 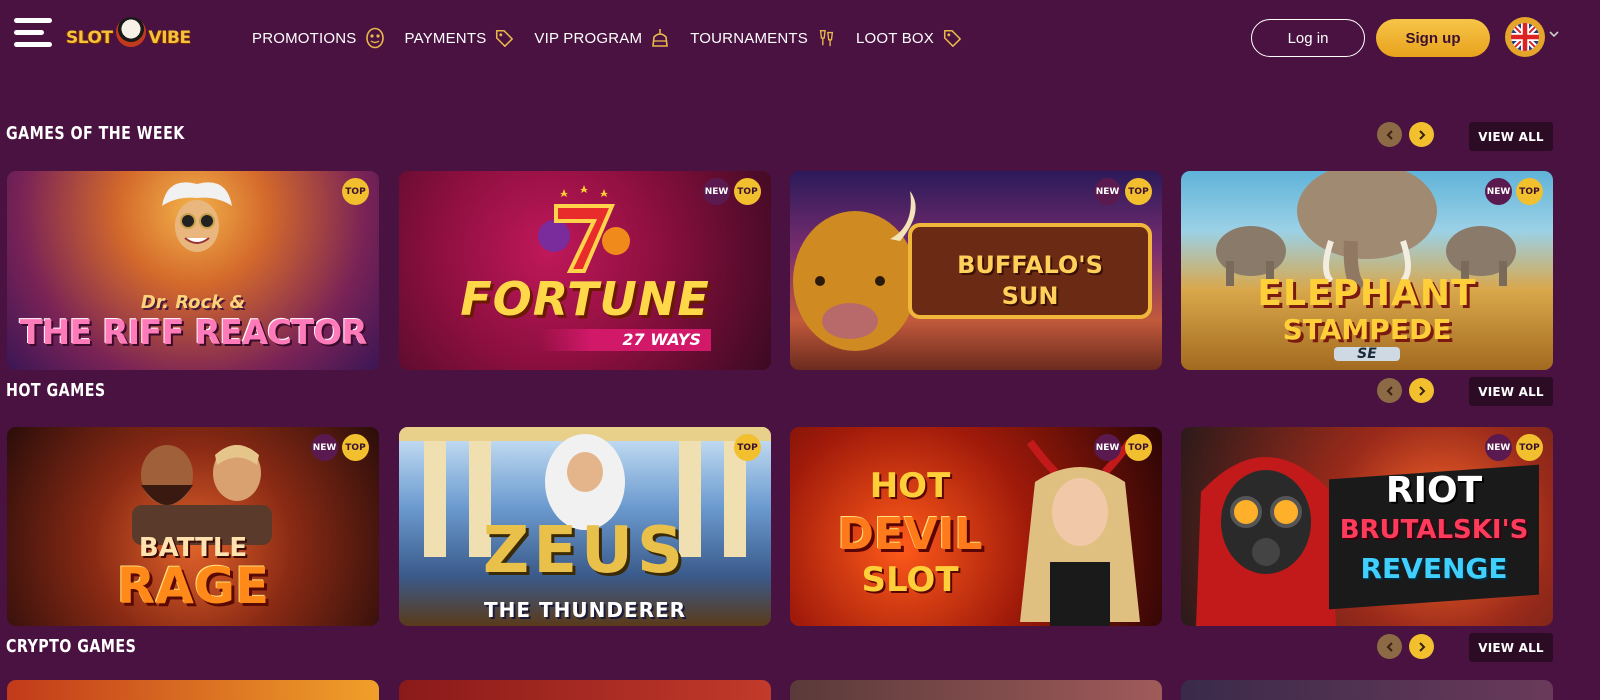 I want to click on logo-text-left: SLOT, so click(x=89, y=38).